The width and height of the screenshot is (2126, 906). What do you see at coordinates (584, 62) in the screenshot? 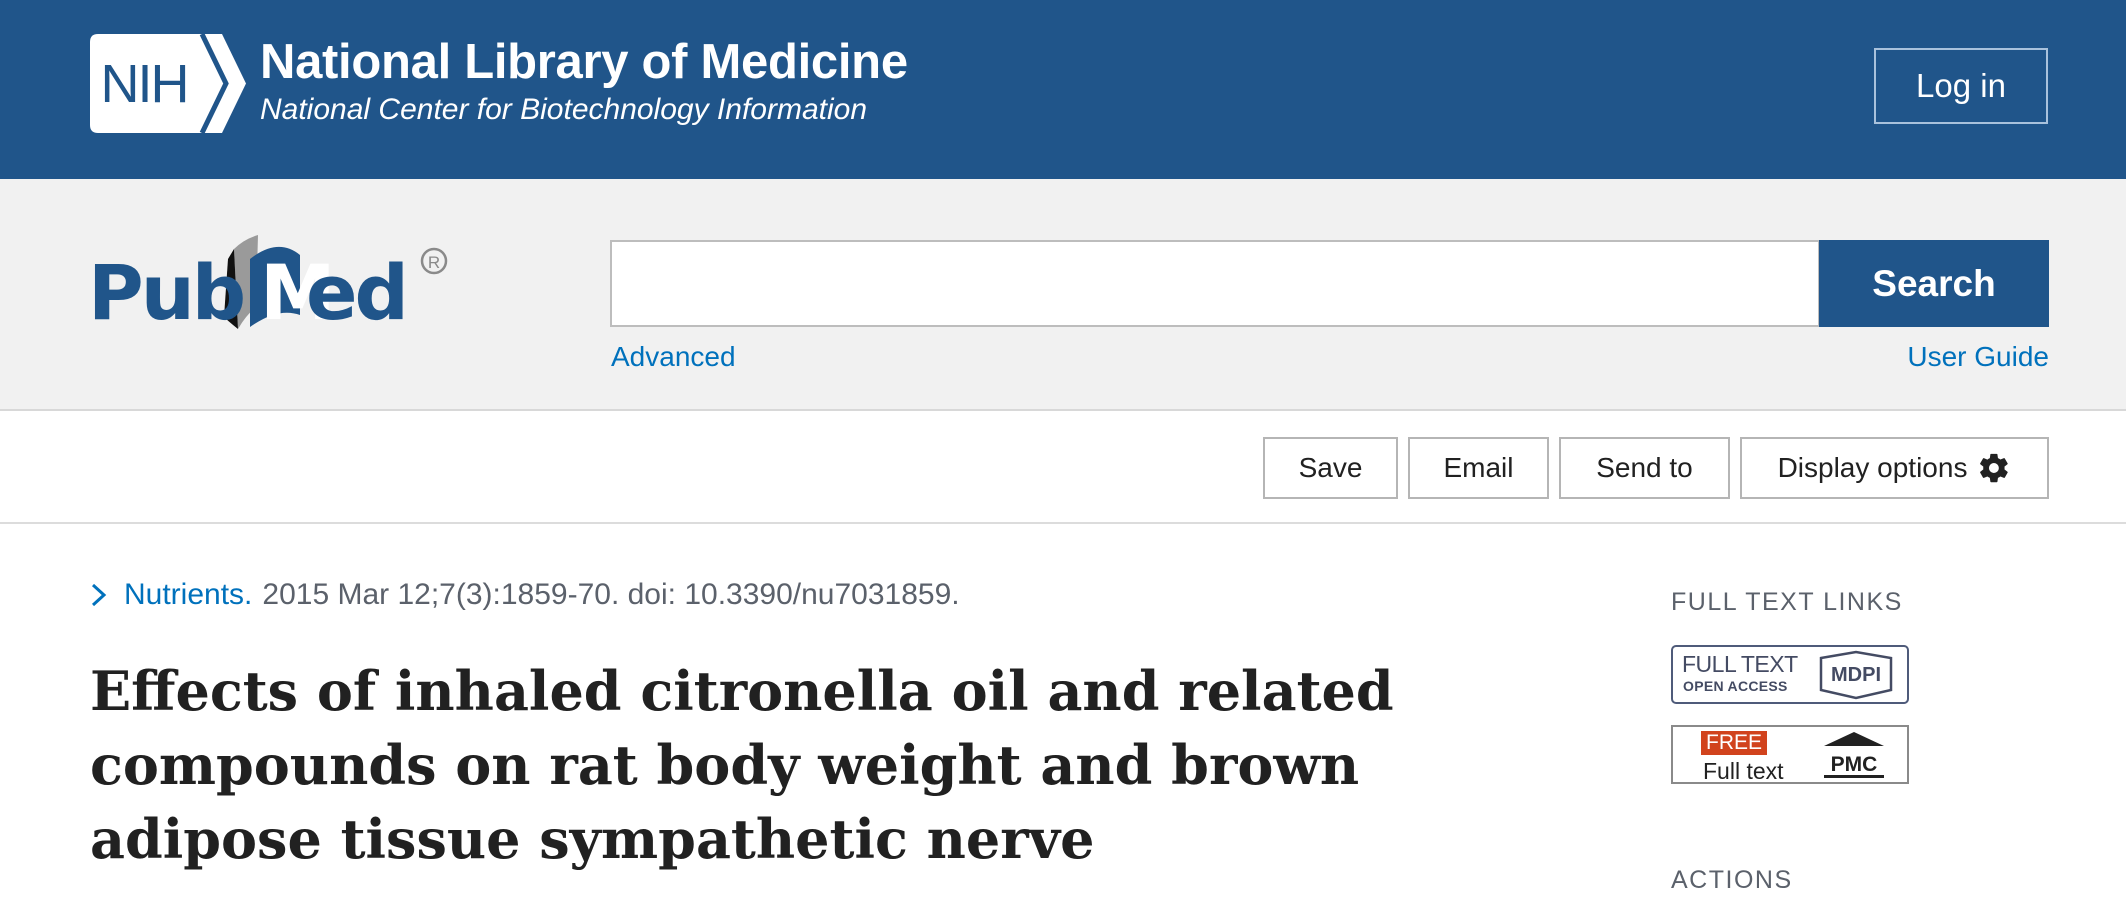
I see `nih-title: National Library of Medicine` at bounding box center [584, 62].